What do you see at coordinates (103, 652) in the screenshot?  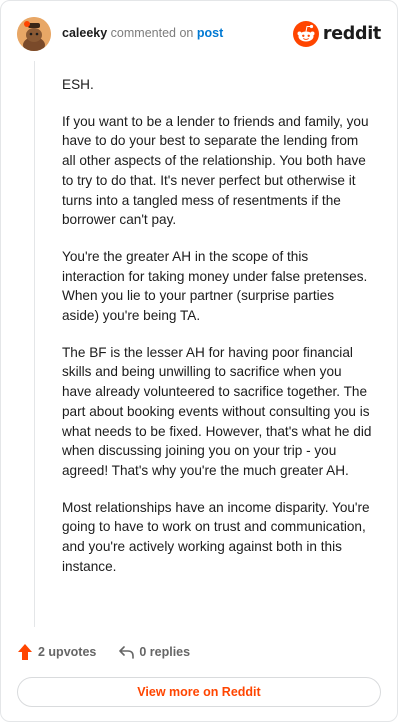 I see `comment-actions: 2 upvotes 0 replies` at bounding box center [103, 652].